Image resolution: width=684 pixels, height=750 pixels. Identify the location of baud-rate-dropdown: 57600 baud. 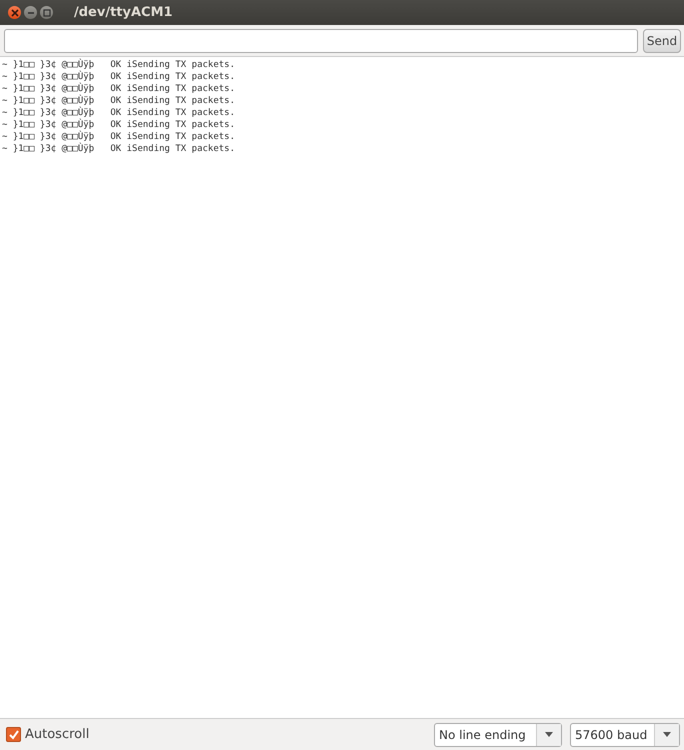
(625, 734).